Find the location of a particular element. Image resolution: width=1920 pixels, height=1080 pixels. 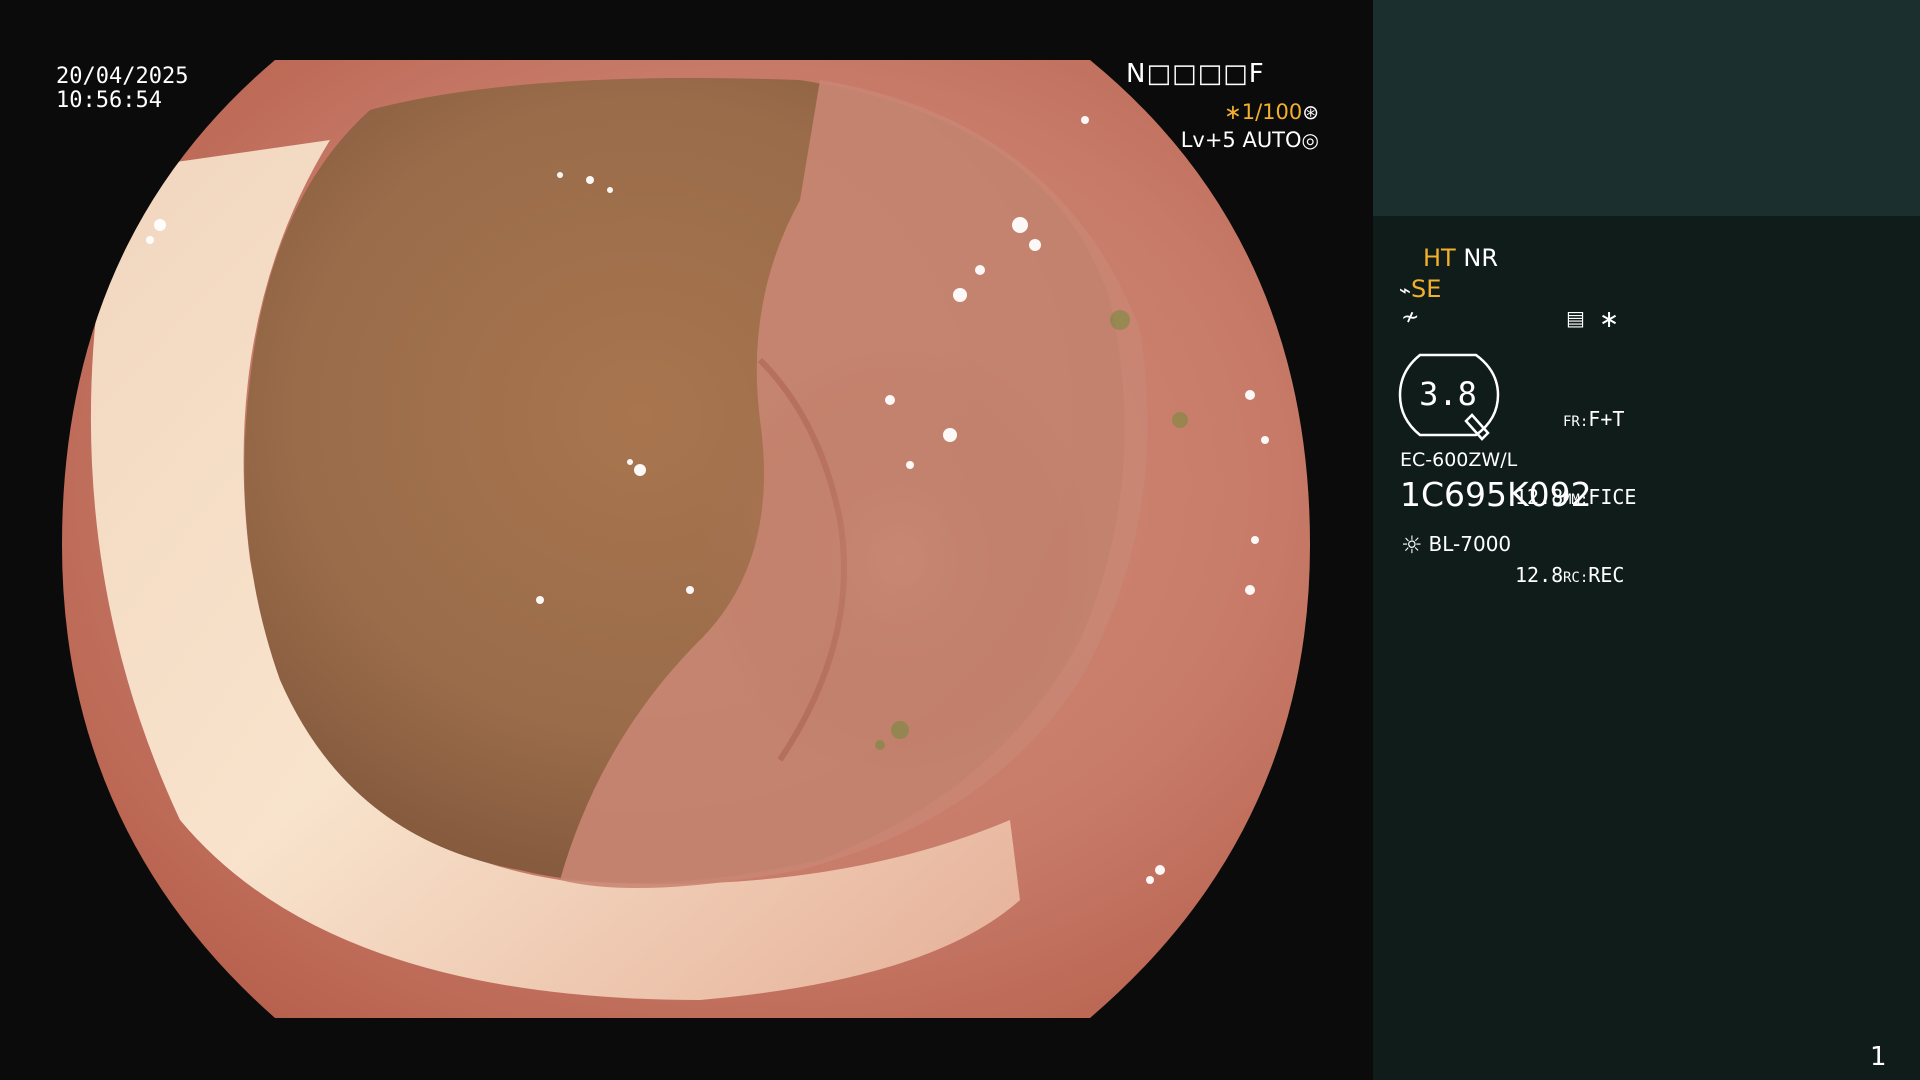

nr-indicator: NR is located at coordinates (1480, 258).